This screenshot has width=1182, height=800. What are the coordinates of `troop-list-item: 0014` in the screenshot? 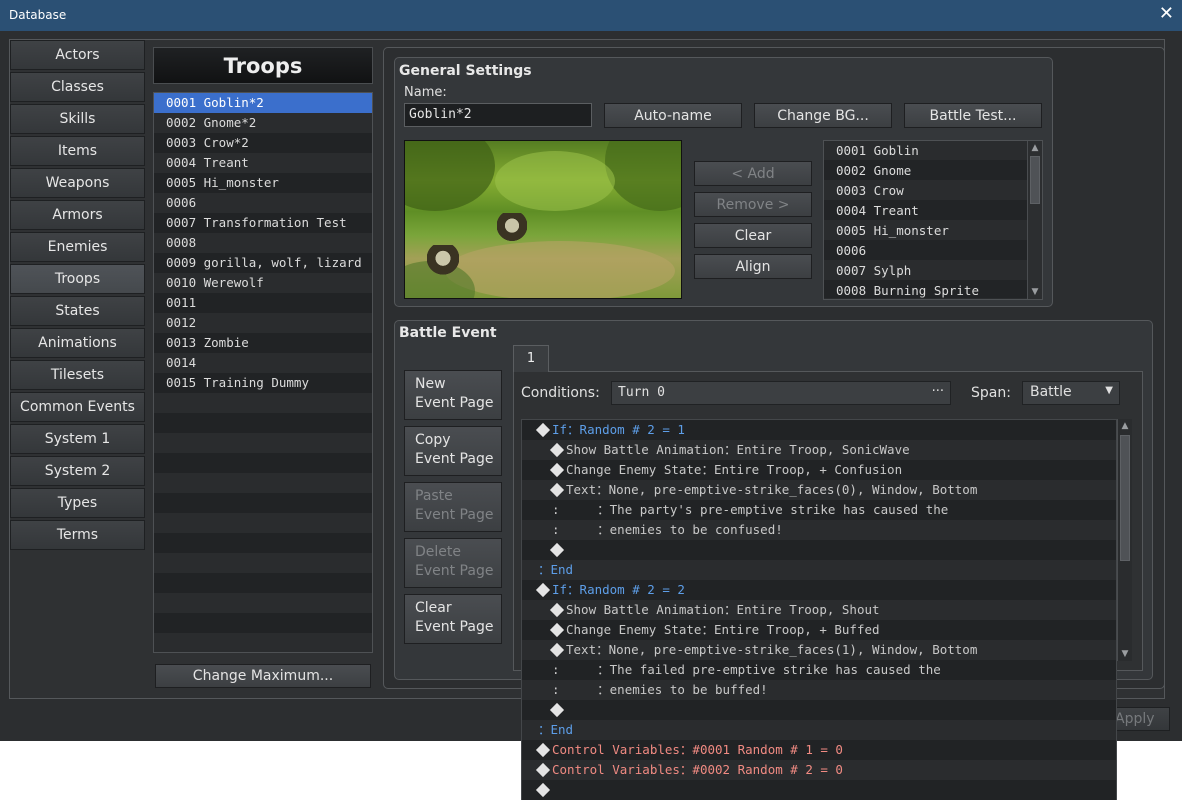 It's located at (263, 363).